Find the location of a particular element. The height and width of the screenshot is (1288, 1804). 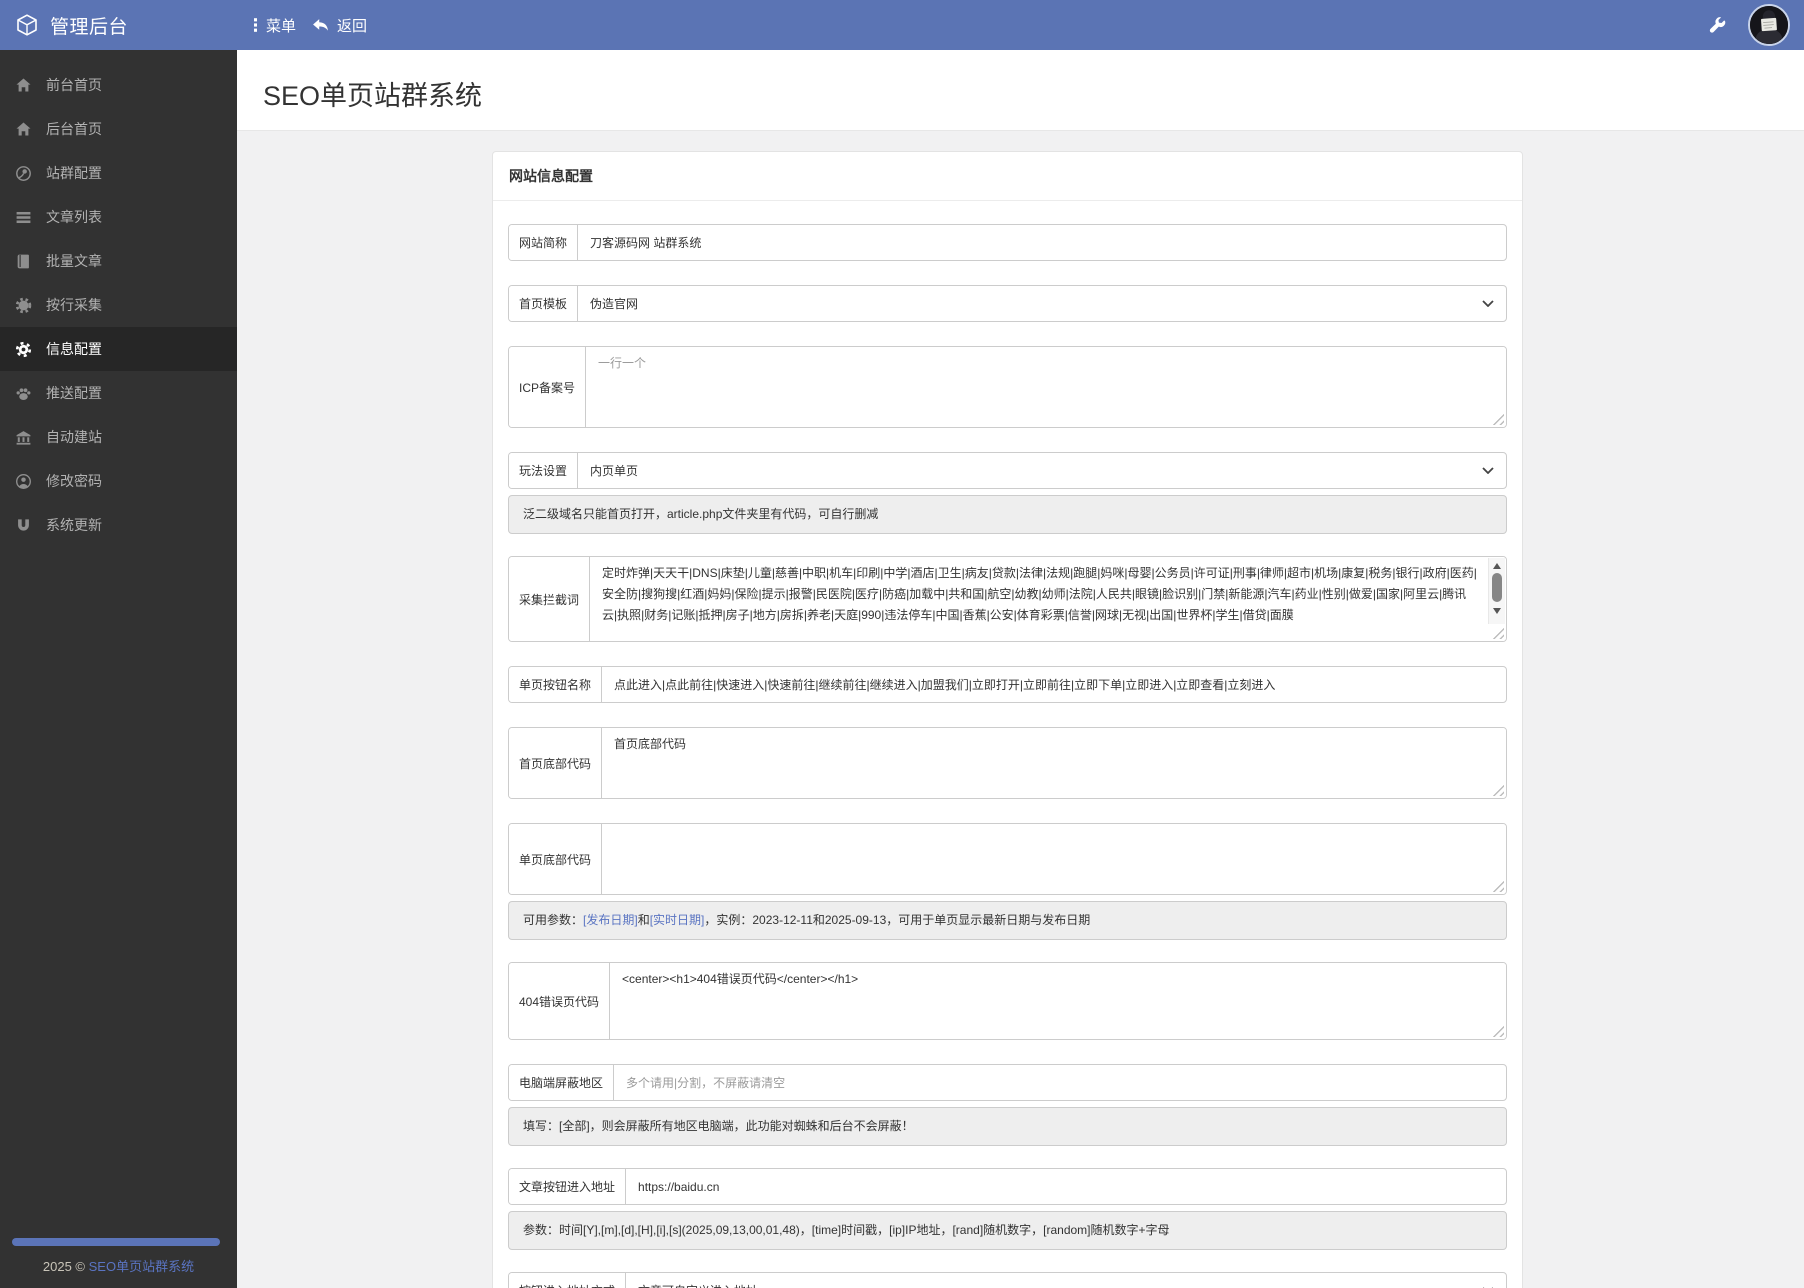

error-404-label: 404错误页代码 is located at coordinates (560, 1001).